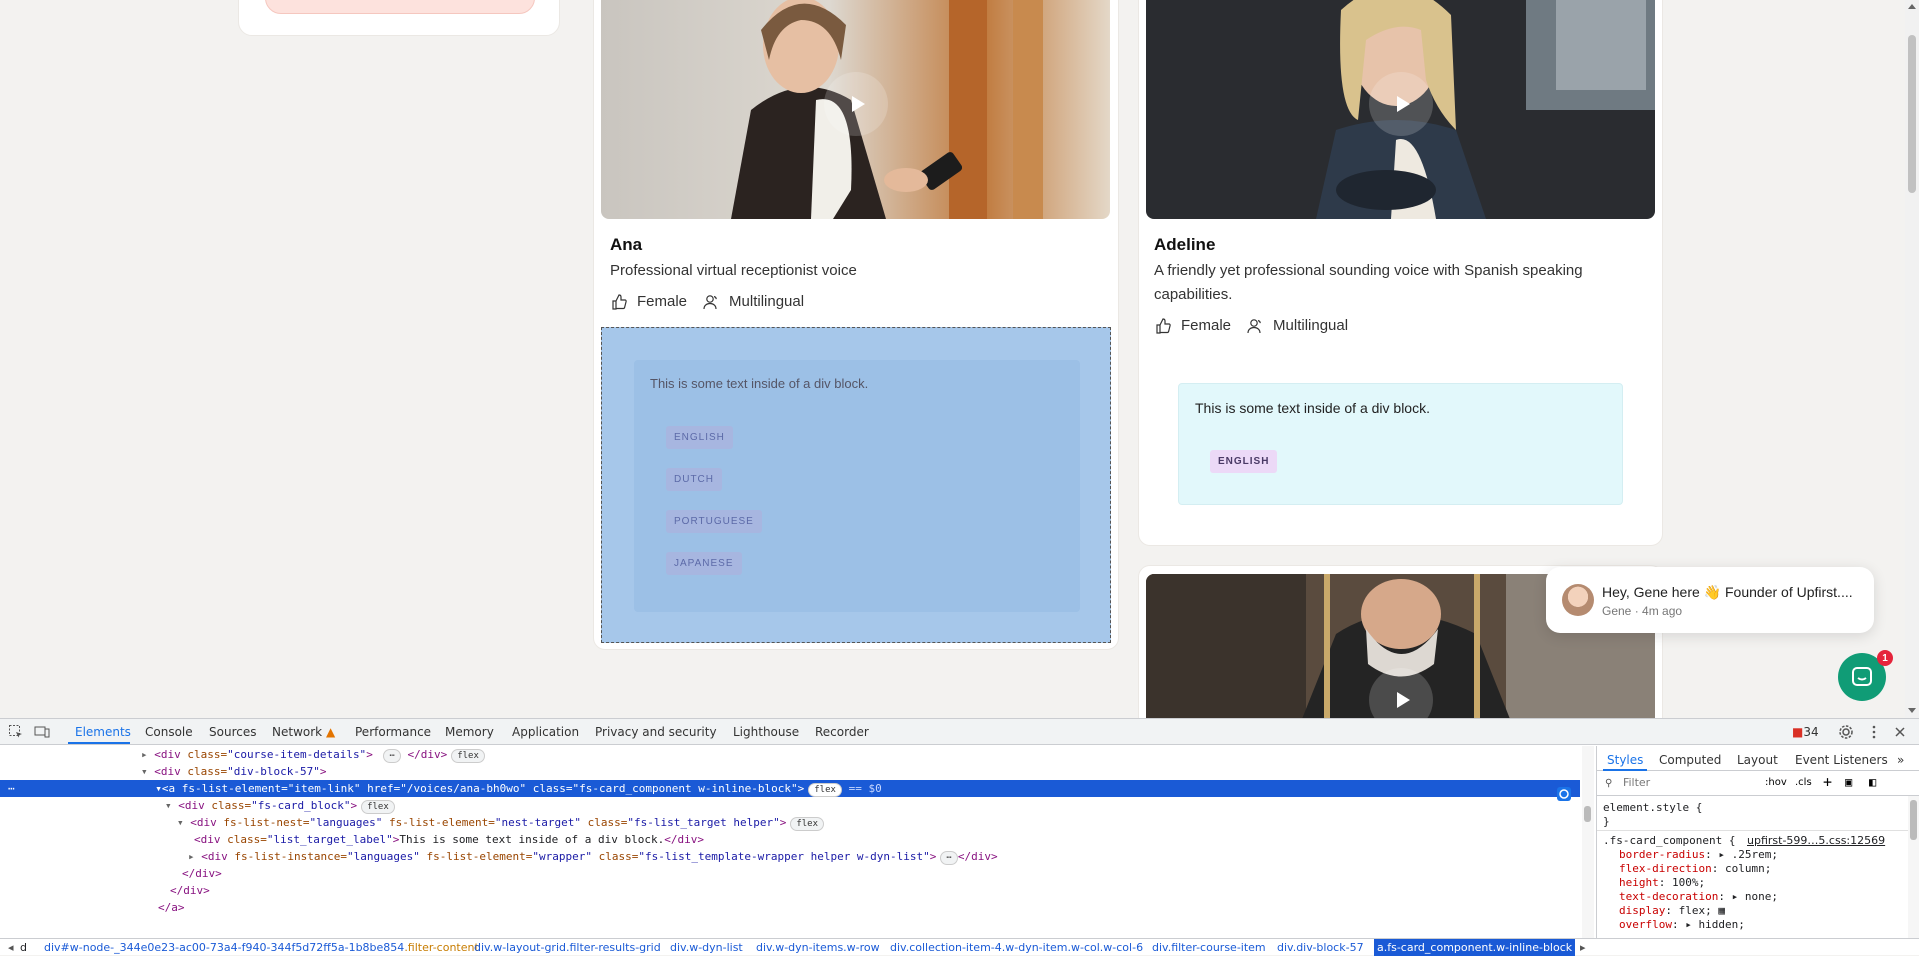 The width and height of the screenshot is (1919, 956). What do you see at coordinates (1672, 910) in the screenshot?
I see `css-declaration: display: flex; ▦` at bounding box center [1672, 910].